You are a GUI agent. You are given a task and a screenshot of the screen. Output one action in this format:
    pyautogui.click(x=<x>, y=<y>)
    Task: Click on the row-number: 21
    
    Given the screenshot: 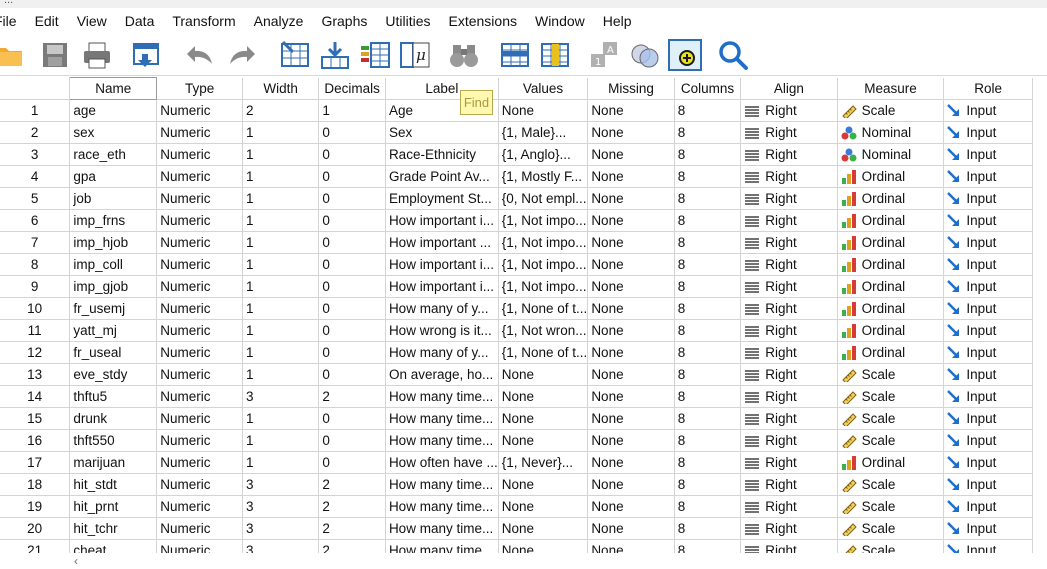 What is the action you would take?
    pyautogui.click(x=35, y=546)
    